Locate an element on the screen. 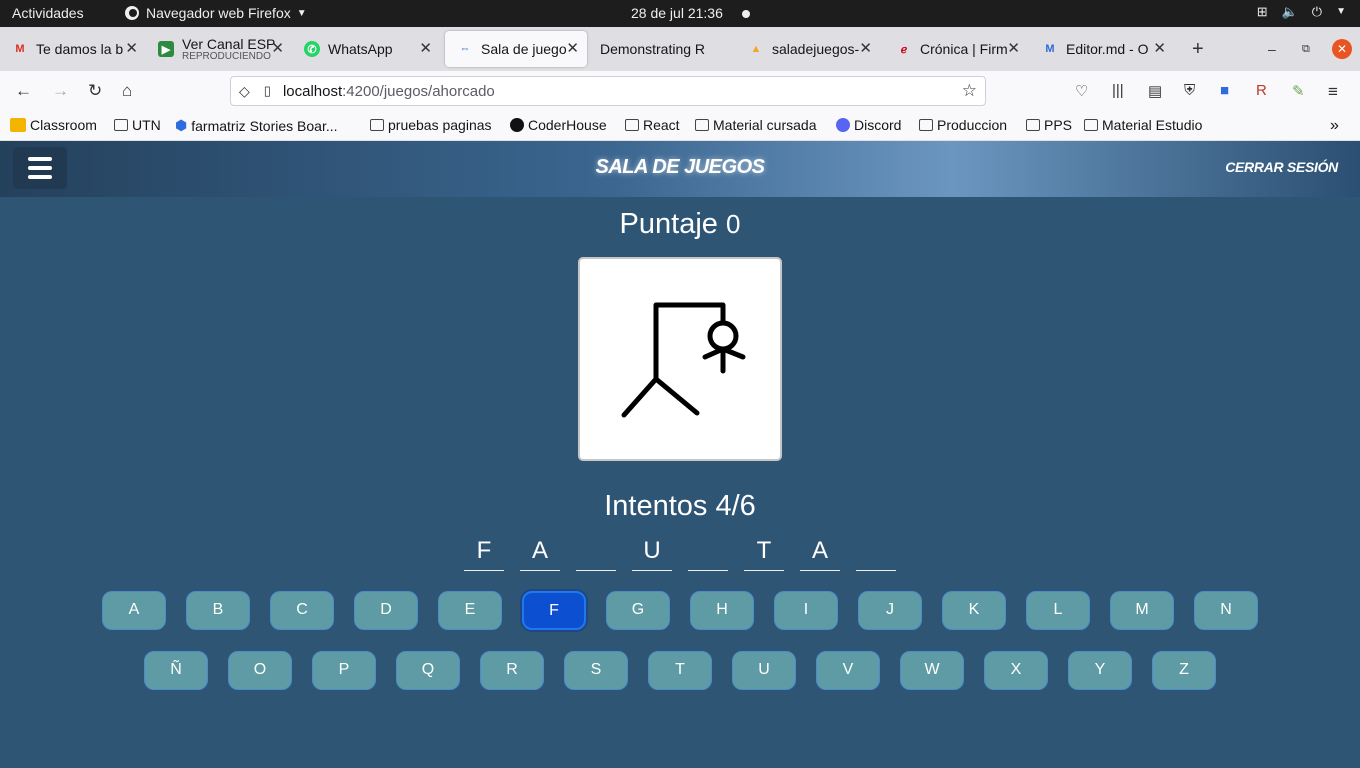 The width and height of the screenshot is (1360, 768). notification-dot is located at coordinates (746, 14).